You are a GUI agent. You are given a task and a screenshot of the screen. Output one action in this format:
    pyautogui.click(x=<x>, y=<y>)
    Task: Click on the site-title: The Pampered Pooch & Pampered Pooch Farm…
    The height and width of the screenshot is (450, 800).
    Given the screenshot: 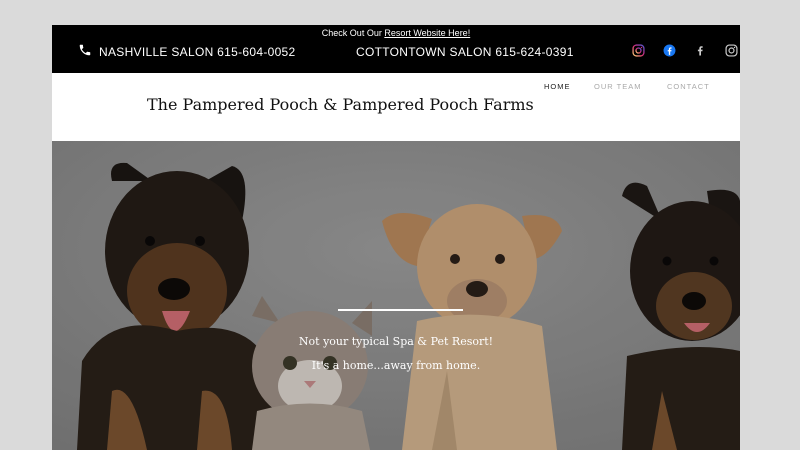 What is the action you would take?
    pyautogui.click(x=340, y=104)
    